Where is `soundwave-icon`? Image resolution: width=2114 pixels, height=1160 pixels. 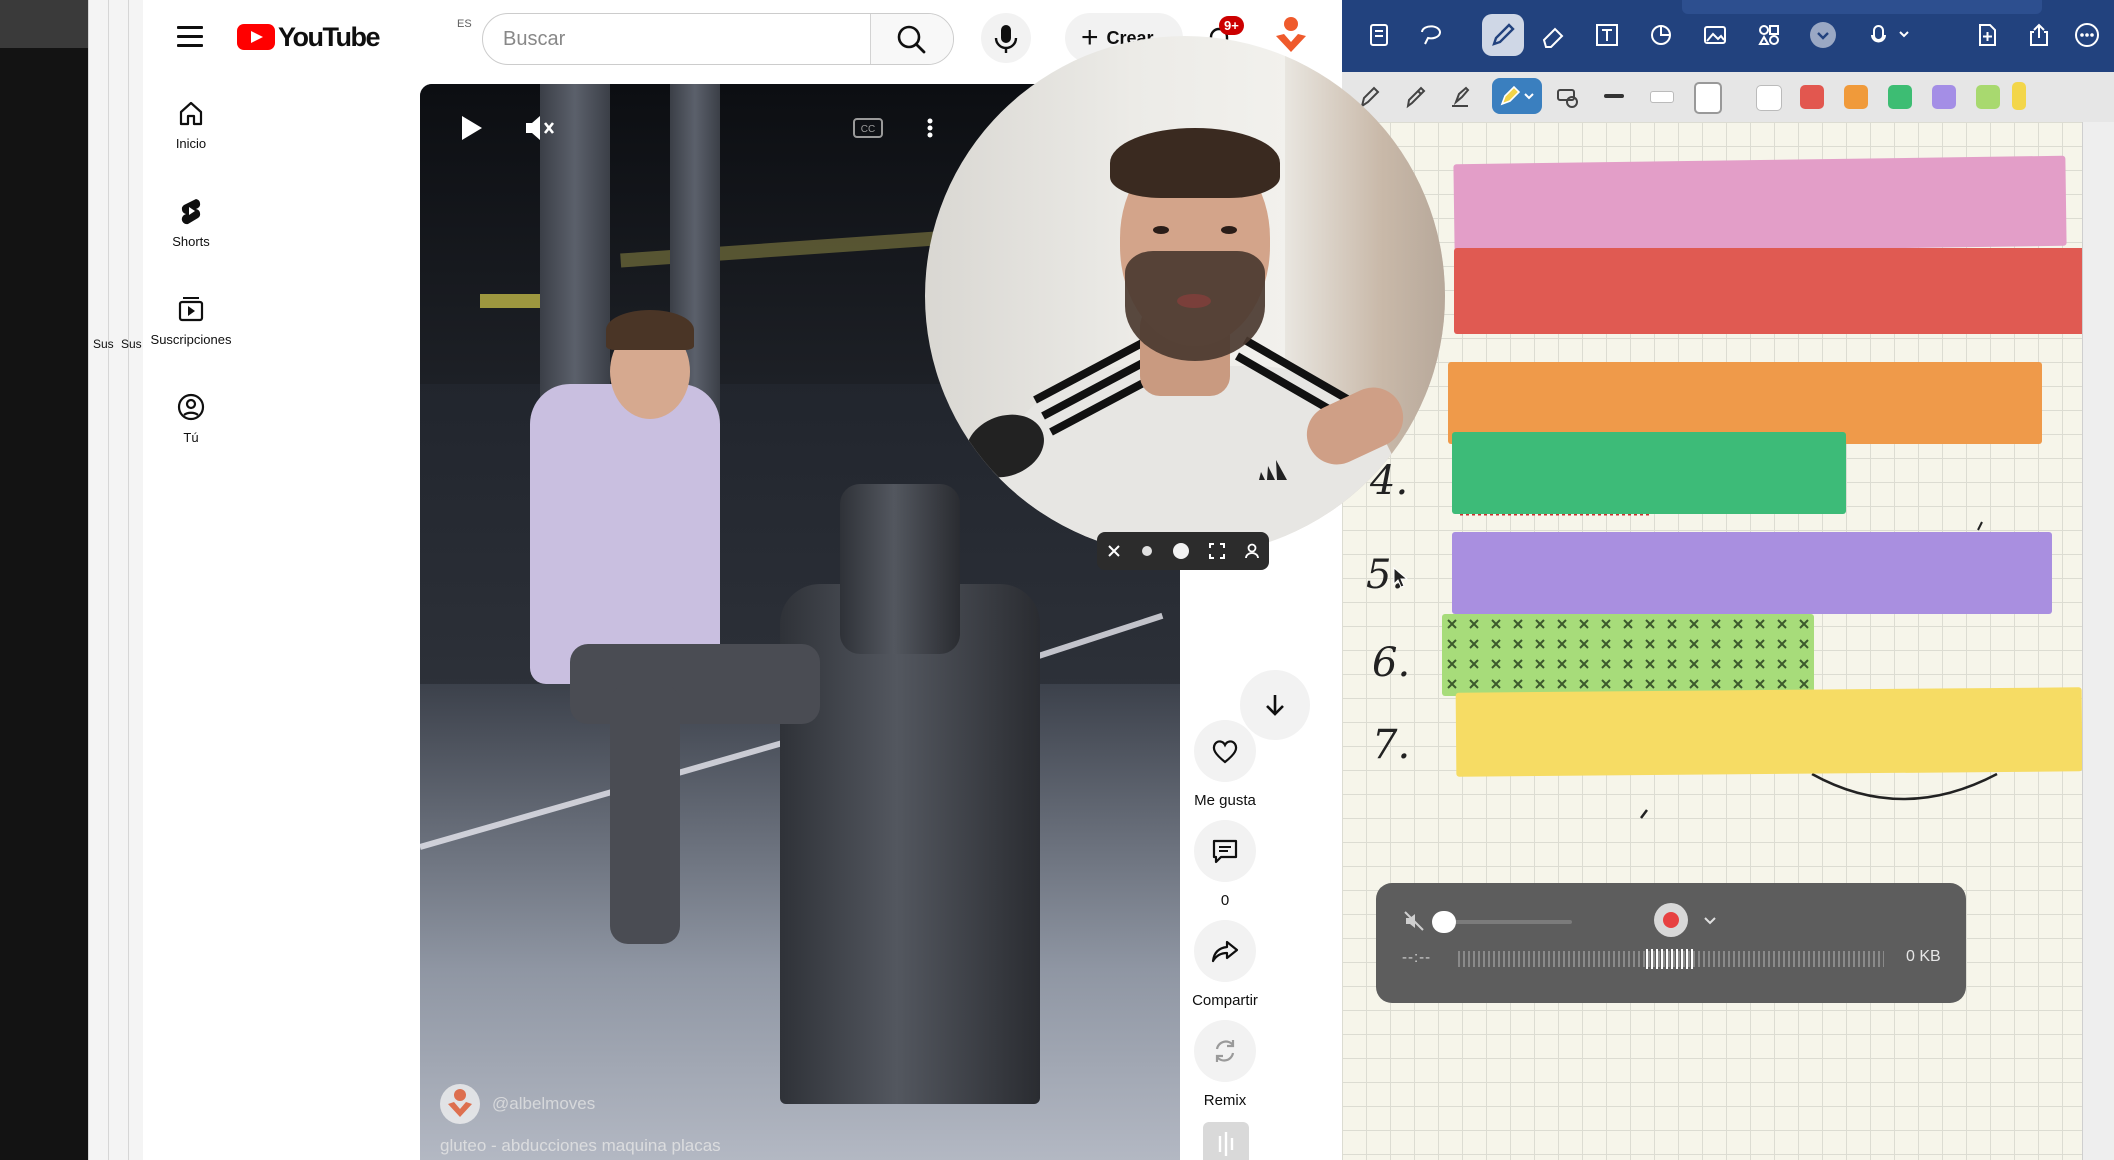 soundwave-icon is located at coordinates (1226, 1144).